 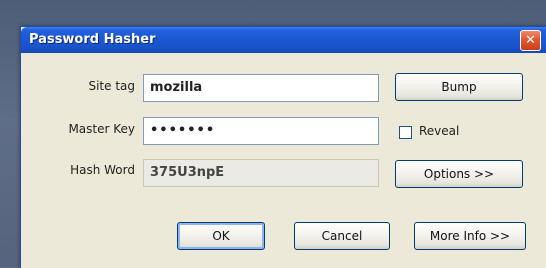 I want to click on site-tag-label: Site tag, so click(x=111, y=86).